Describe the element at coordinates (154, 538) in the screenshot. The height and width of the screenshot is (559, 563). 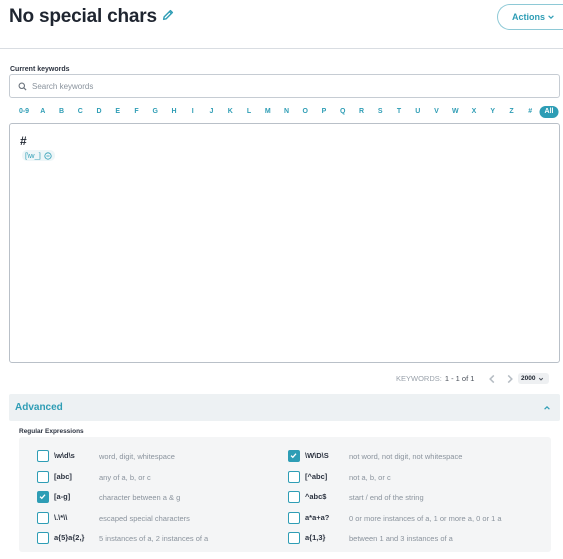
I see `regex-description: 5 instances of a, 2 instances of a` at that location.